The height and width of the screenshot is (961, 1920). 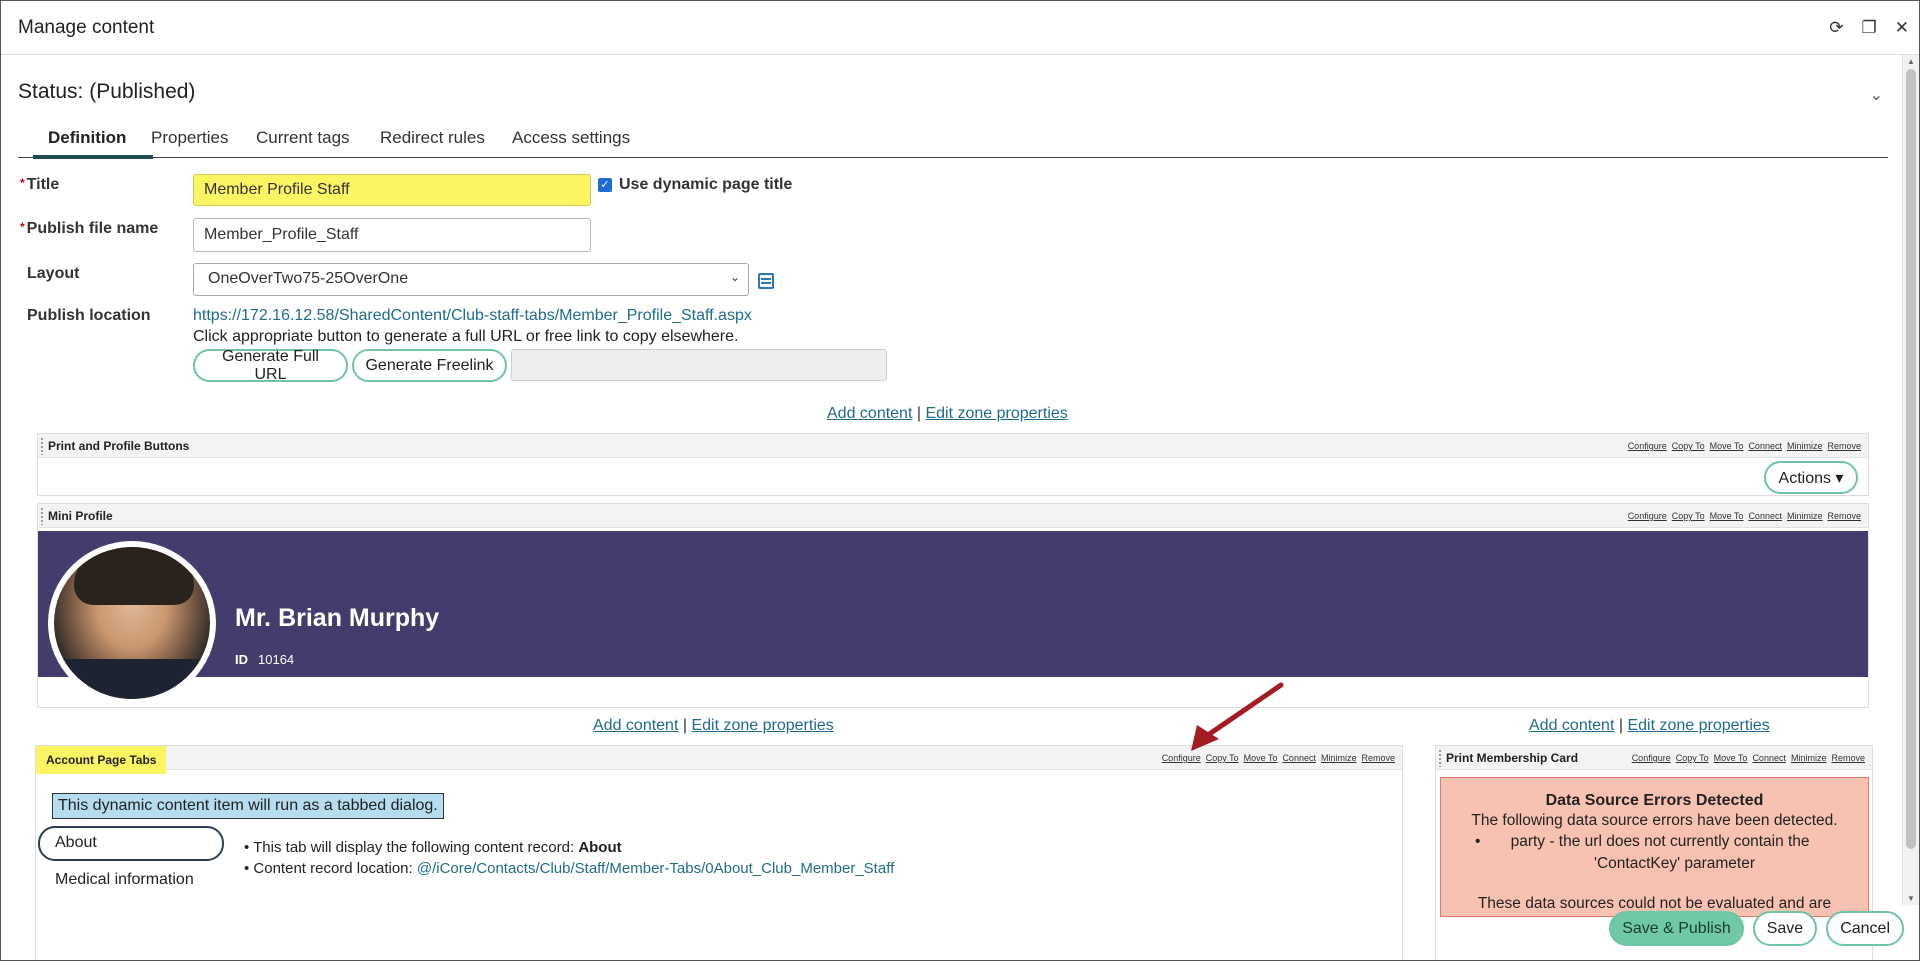 What do you see at coordinates (107, 91) in the screenshot?
I see `status-title: Status: (Published)` at bounding box center [107, 91].